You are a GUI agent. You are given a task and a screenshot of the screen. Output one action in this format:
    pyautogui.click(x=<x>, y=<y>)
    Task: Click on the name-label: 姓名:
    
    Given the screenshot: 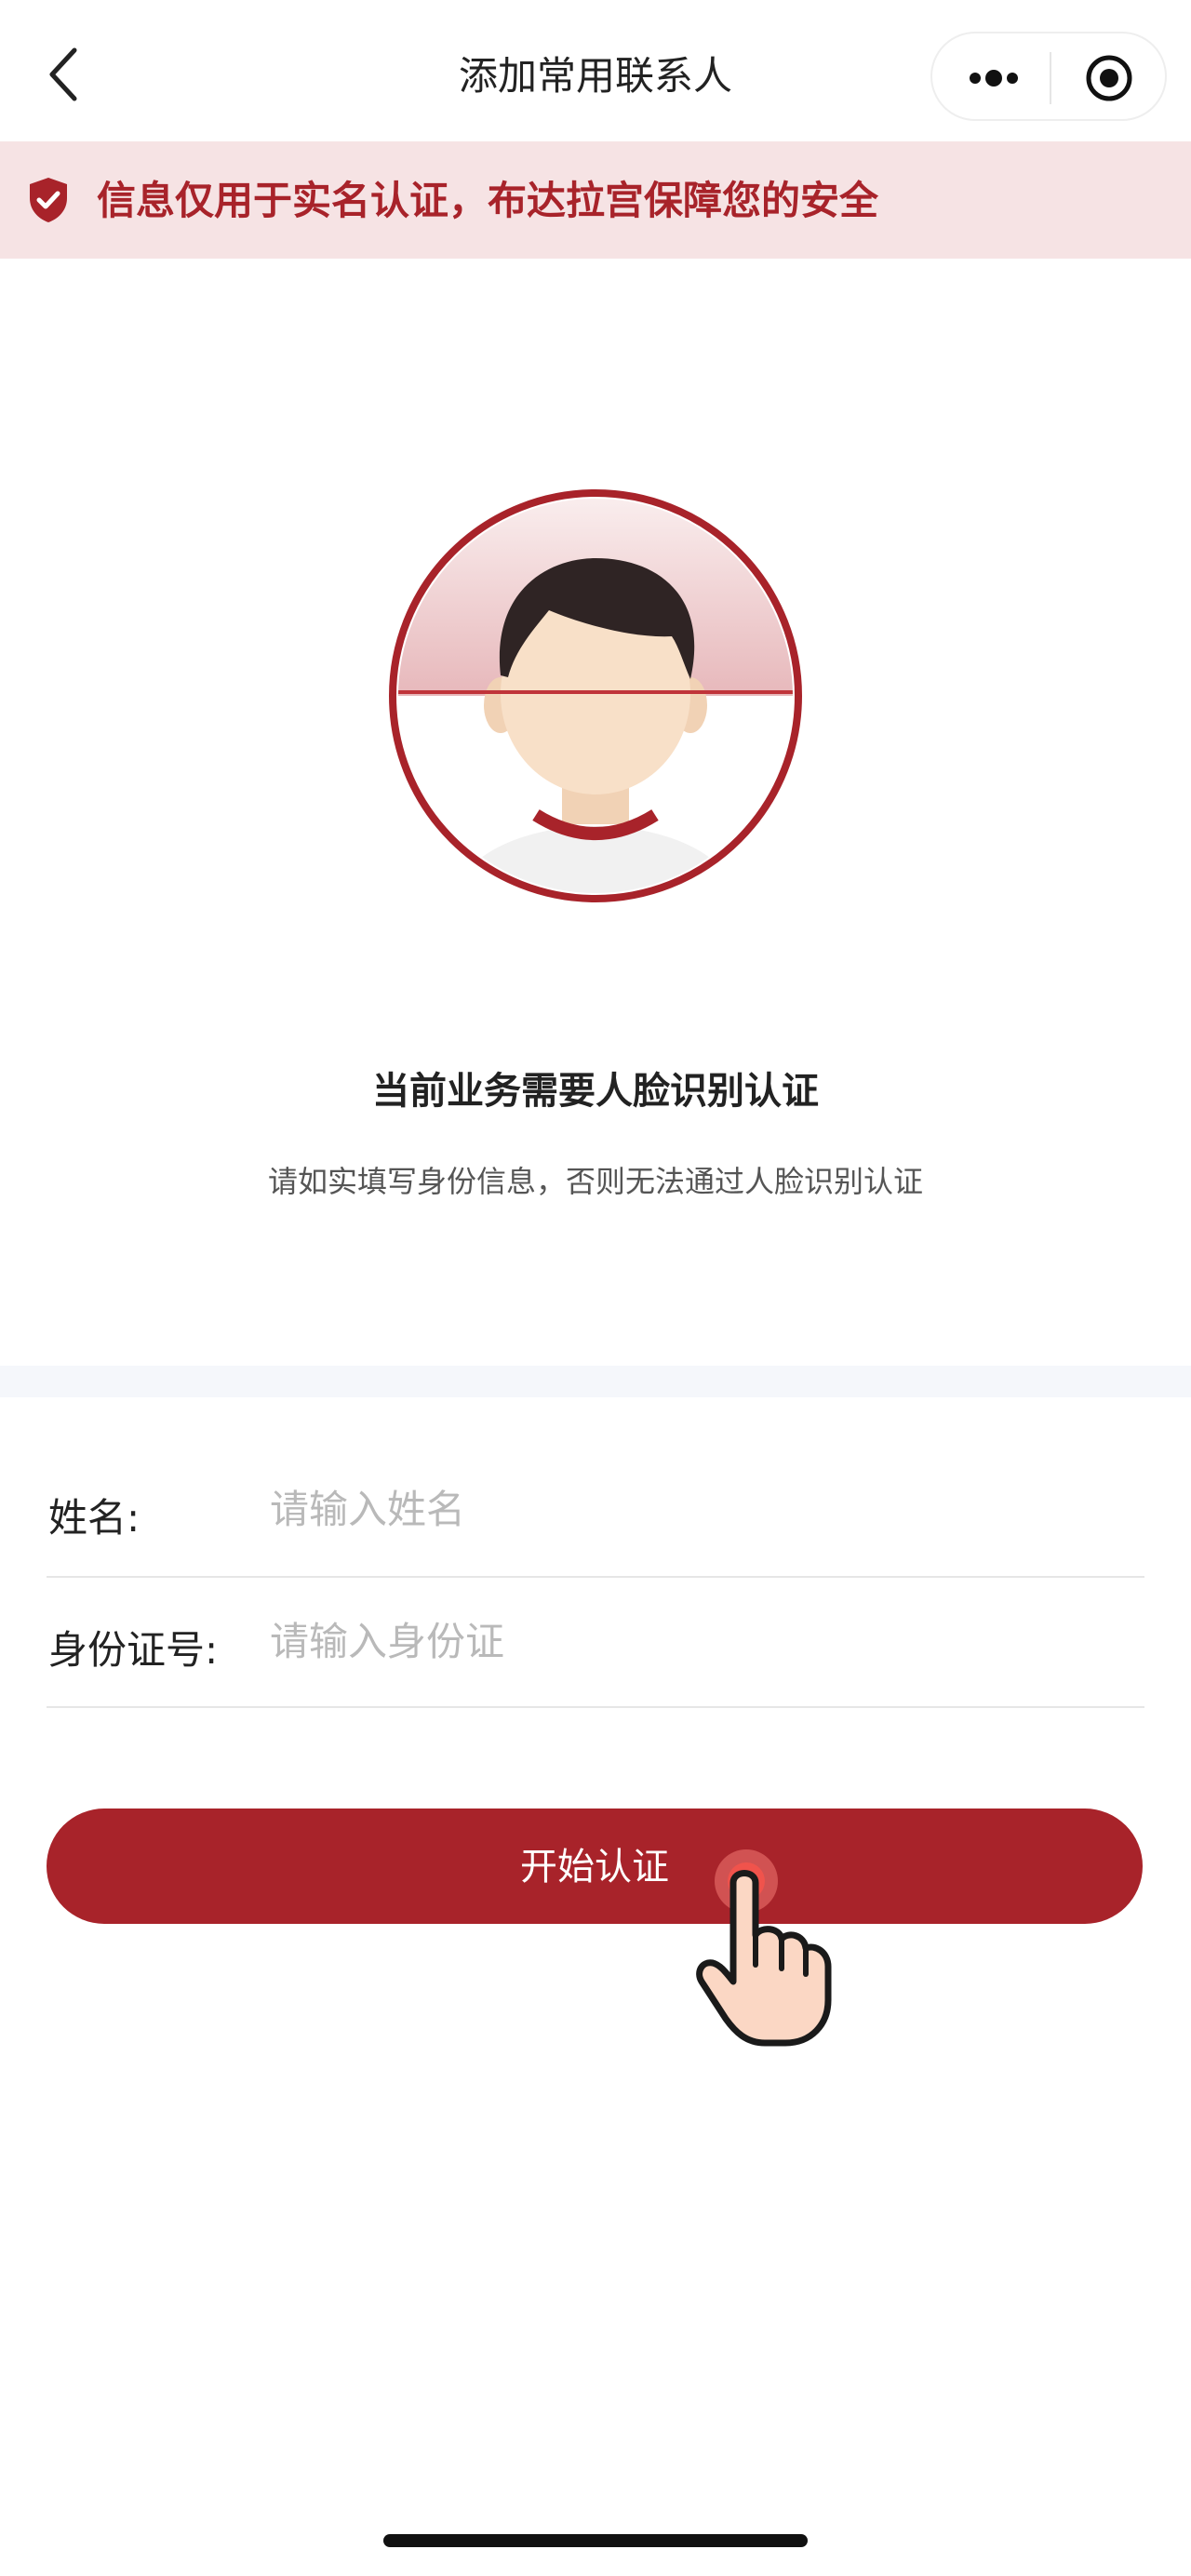 What is the action you would take?
    pyautogui.click(x=94, y=1518)
    